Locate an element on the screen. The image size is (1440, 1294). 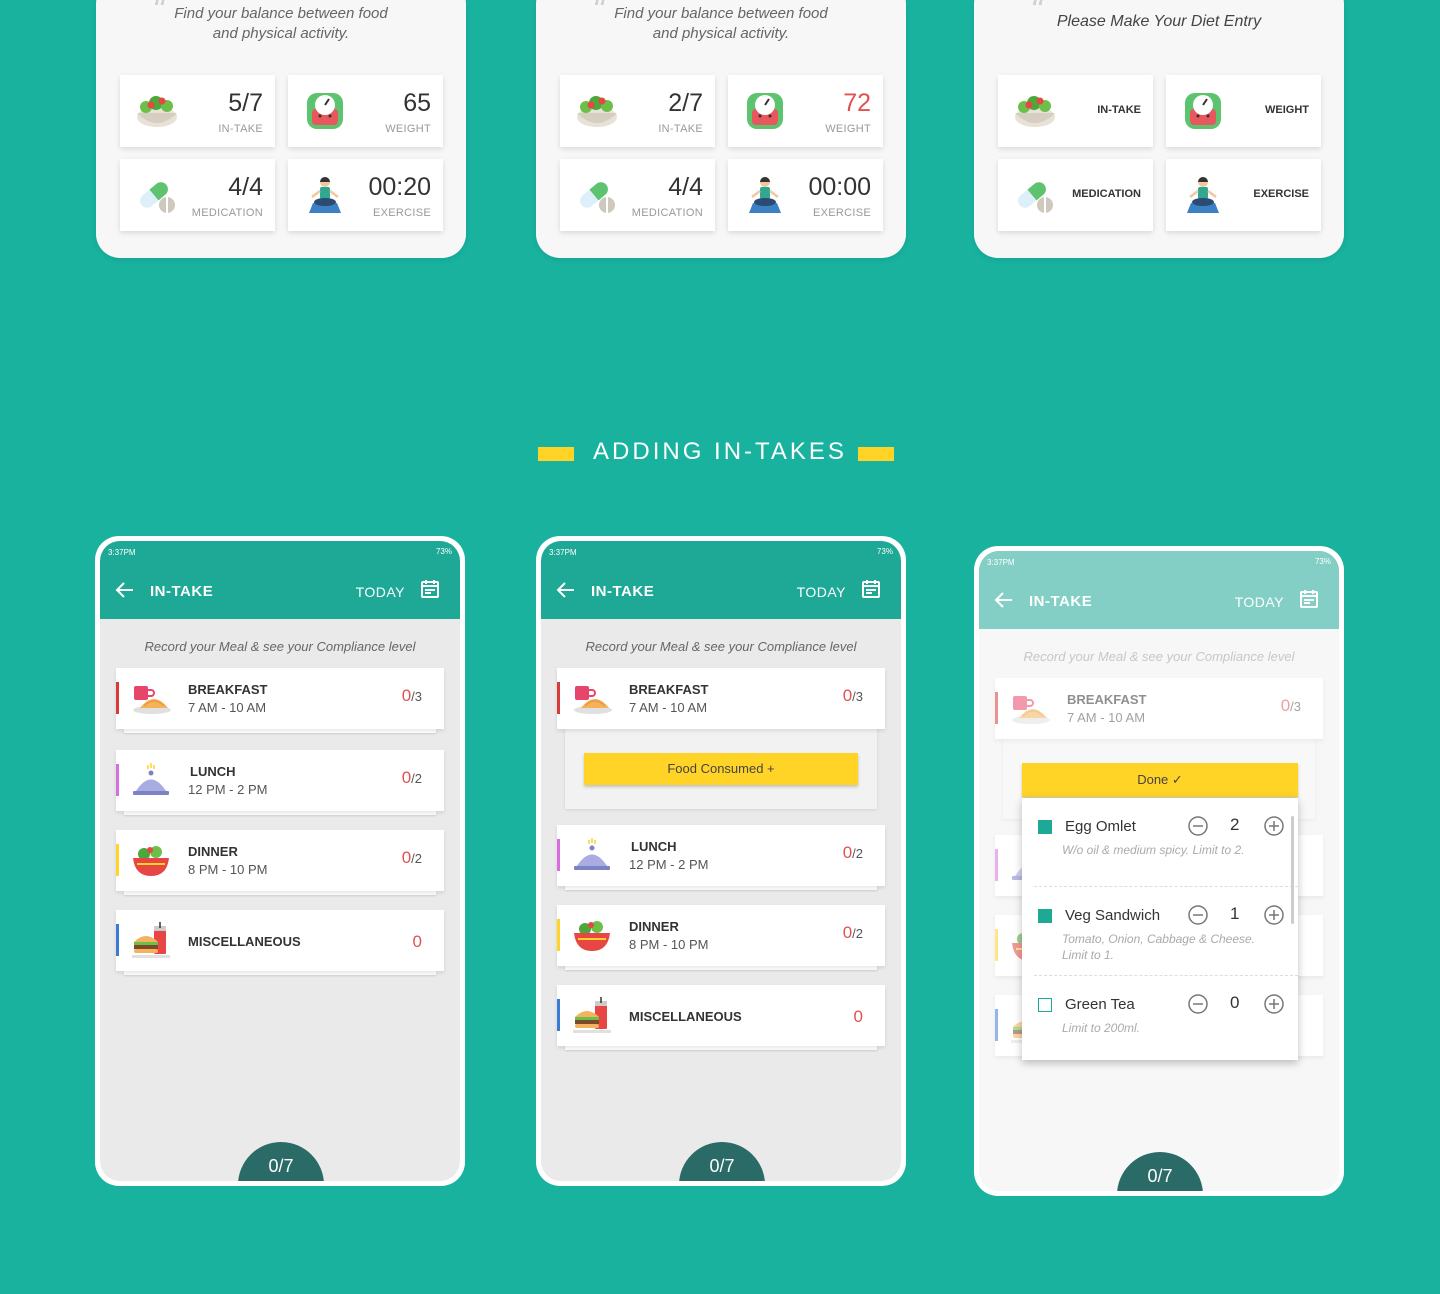
food-qty: 2 is located at coordinates (1235, 824).